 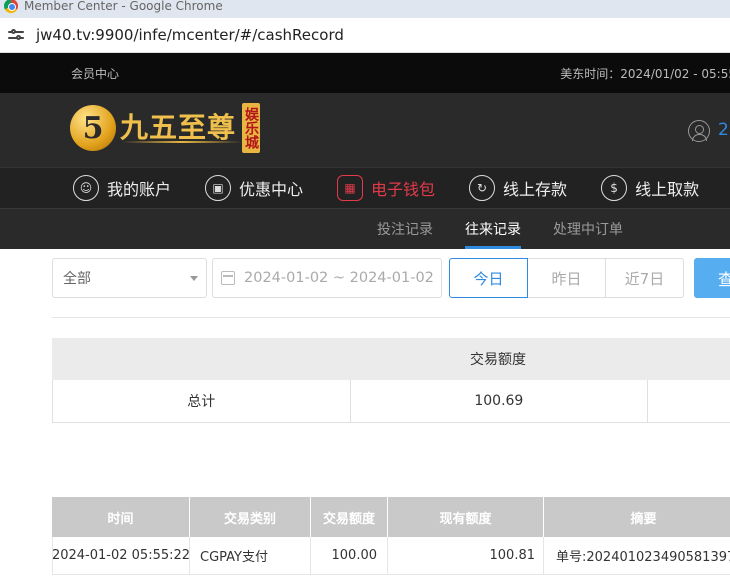 I want to click on gift-icon: ▣, so click(x=218, y=188).